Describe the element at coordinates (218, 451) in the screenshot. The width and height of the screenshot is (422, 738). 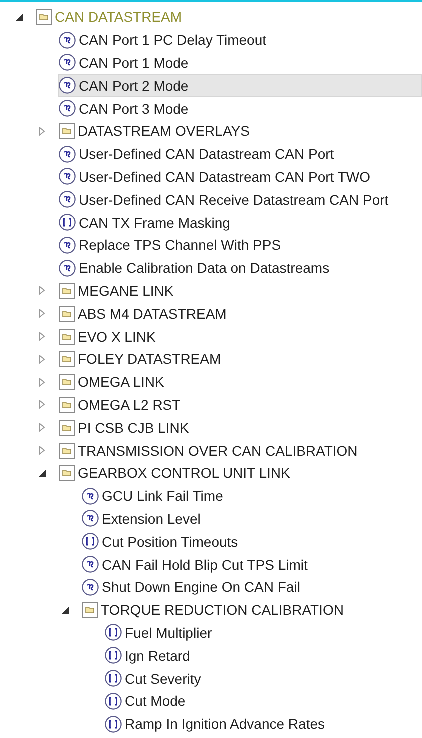
I see `item-label: TRANSMISSION OVER CAN CALIBRATION` at that location.